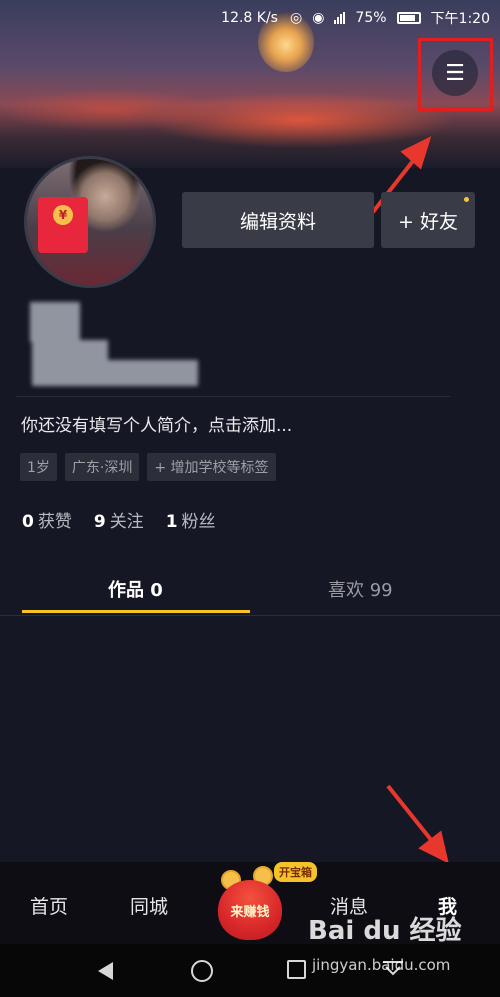 The image size is (500, 997). I want to click on nav-home: 首页, so click(49, 905).